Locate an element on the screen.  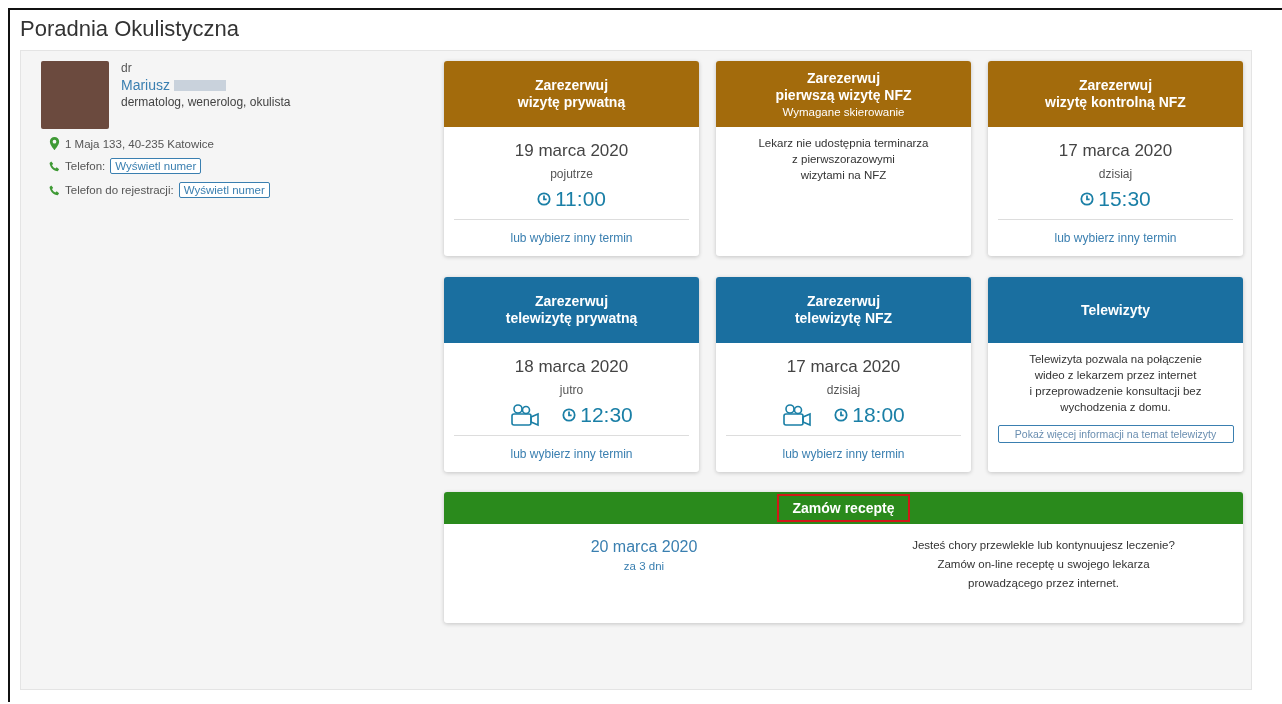
time-slot-link: 18:00 is located at coordinates (869, 415).